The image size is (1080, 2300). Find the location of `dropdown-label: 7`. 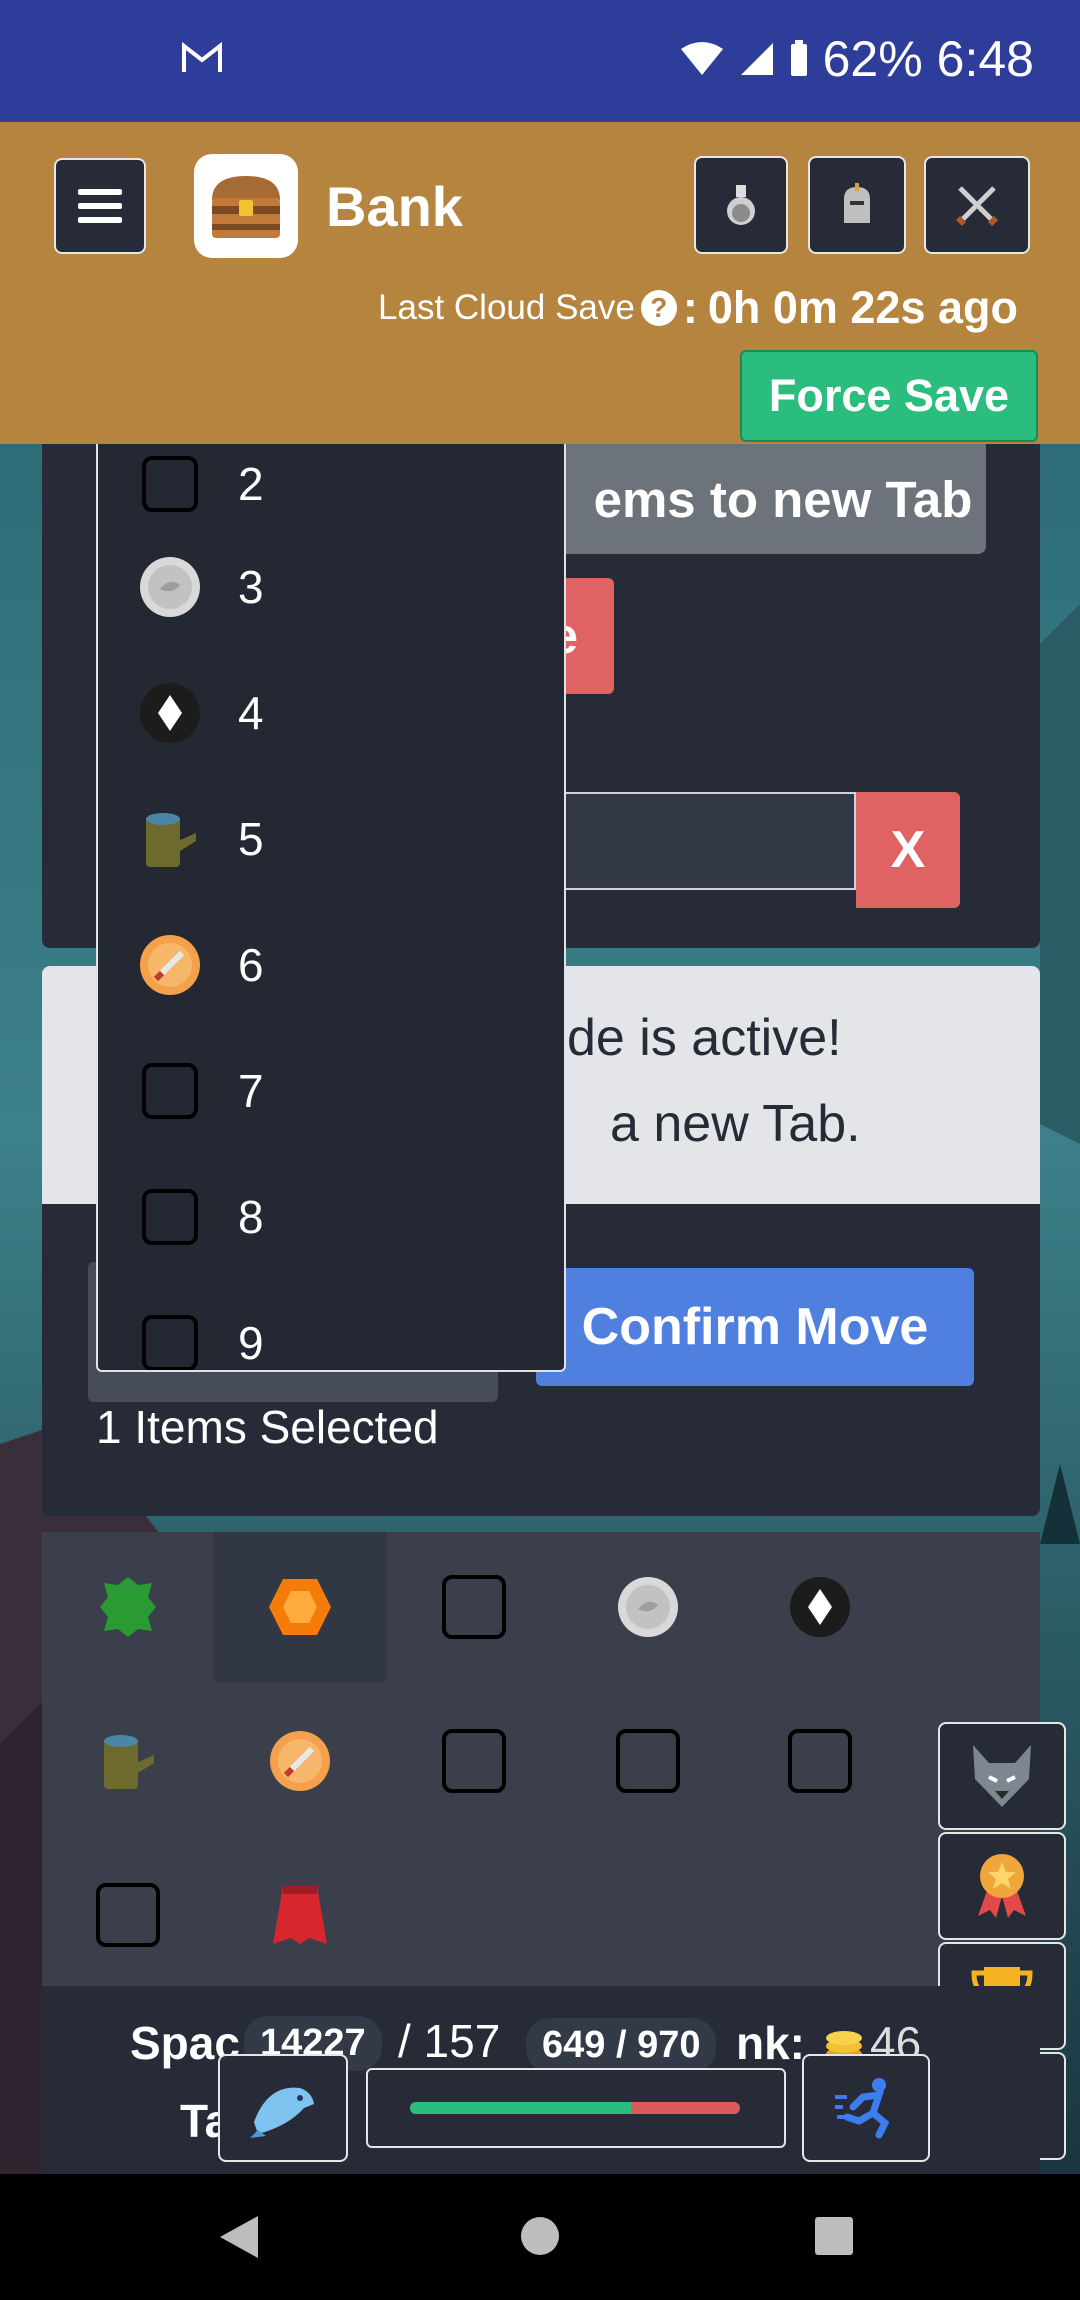

dropdown-label: 7 is located at coordinates (251, 1091).